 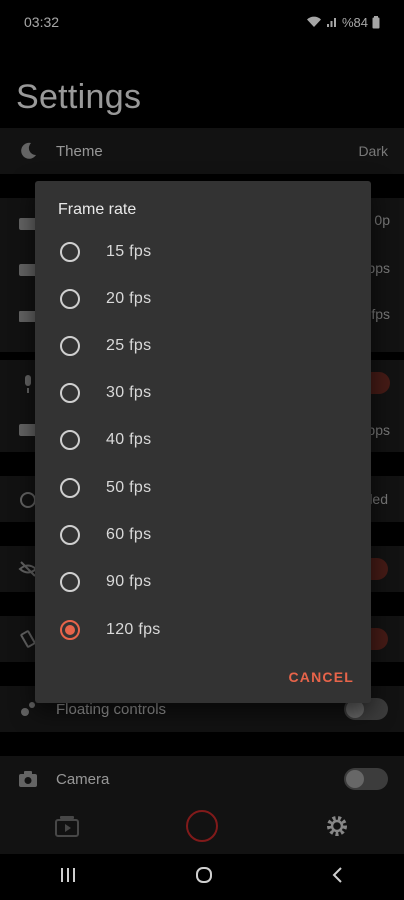 What do you see at coordinates (321, 677) in the screenshot?
I see `cancel-button: CANCEL` at bounding box center [321, 677].